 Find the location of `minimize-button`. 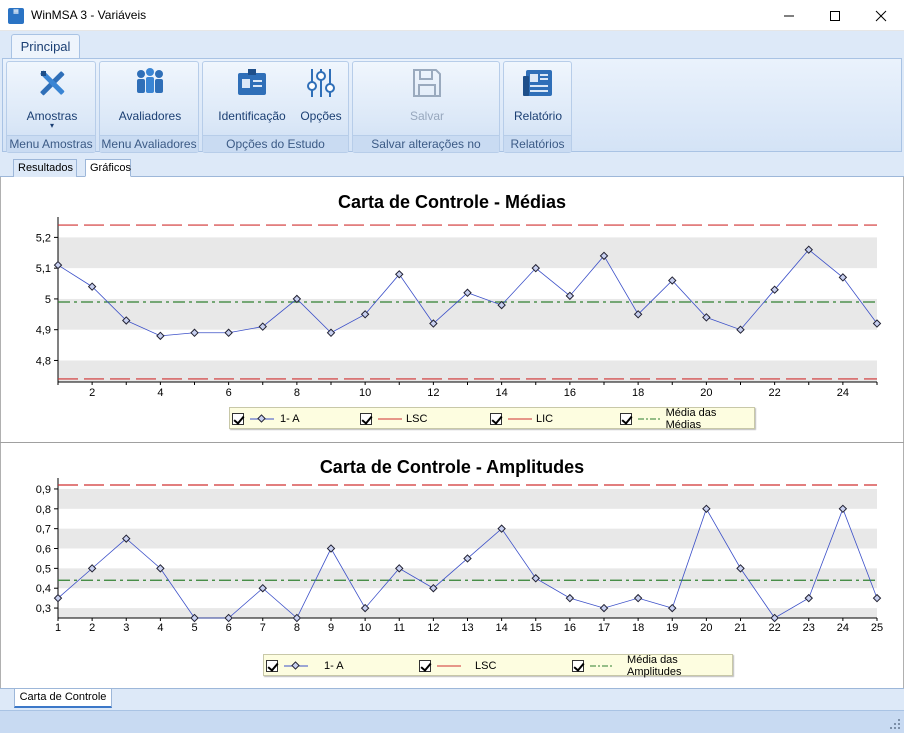

minimize-button is located at coordinates (789, 15).